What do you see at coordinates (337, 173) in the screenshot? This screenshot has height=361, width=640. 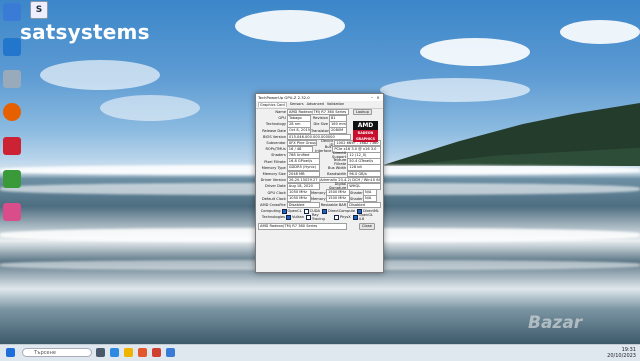 I see `label: Bandwidth` at bounding box center [337, 173].